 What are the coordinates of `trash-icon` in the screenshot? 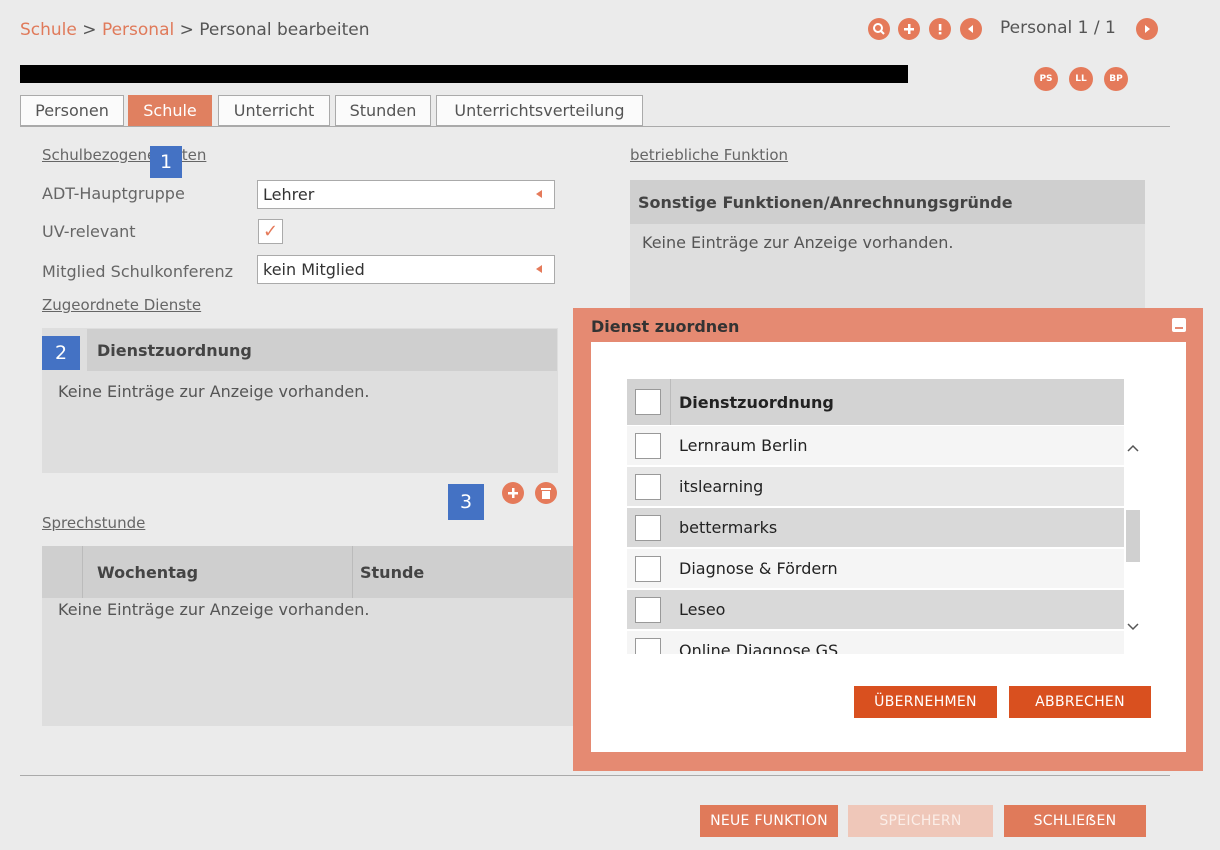 It's located at (546, 493).